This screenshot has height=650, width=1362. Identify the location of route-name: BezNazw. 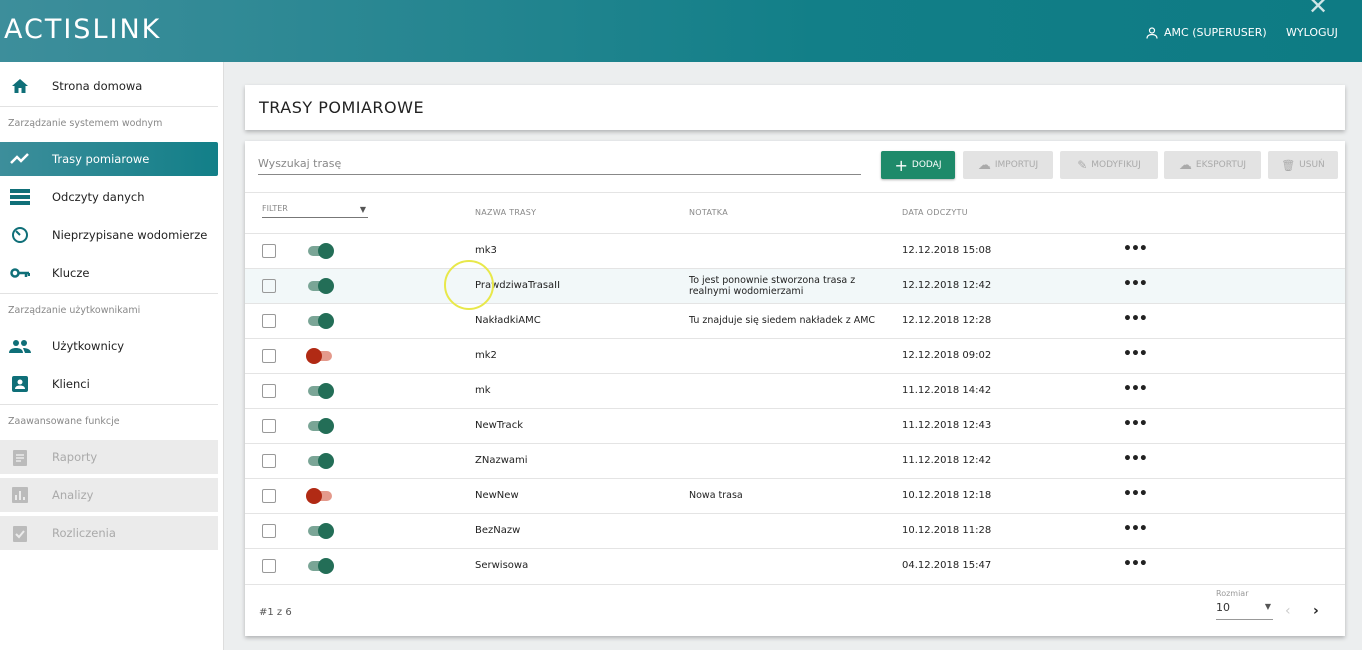
(498, 530).